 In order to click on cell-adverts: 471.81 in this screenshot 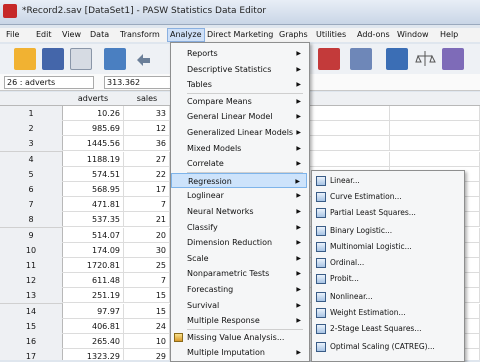, I will do `click(93, 205)`.